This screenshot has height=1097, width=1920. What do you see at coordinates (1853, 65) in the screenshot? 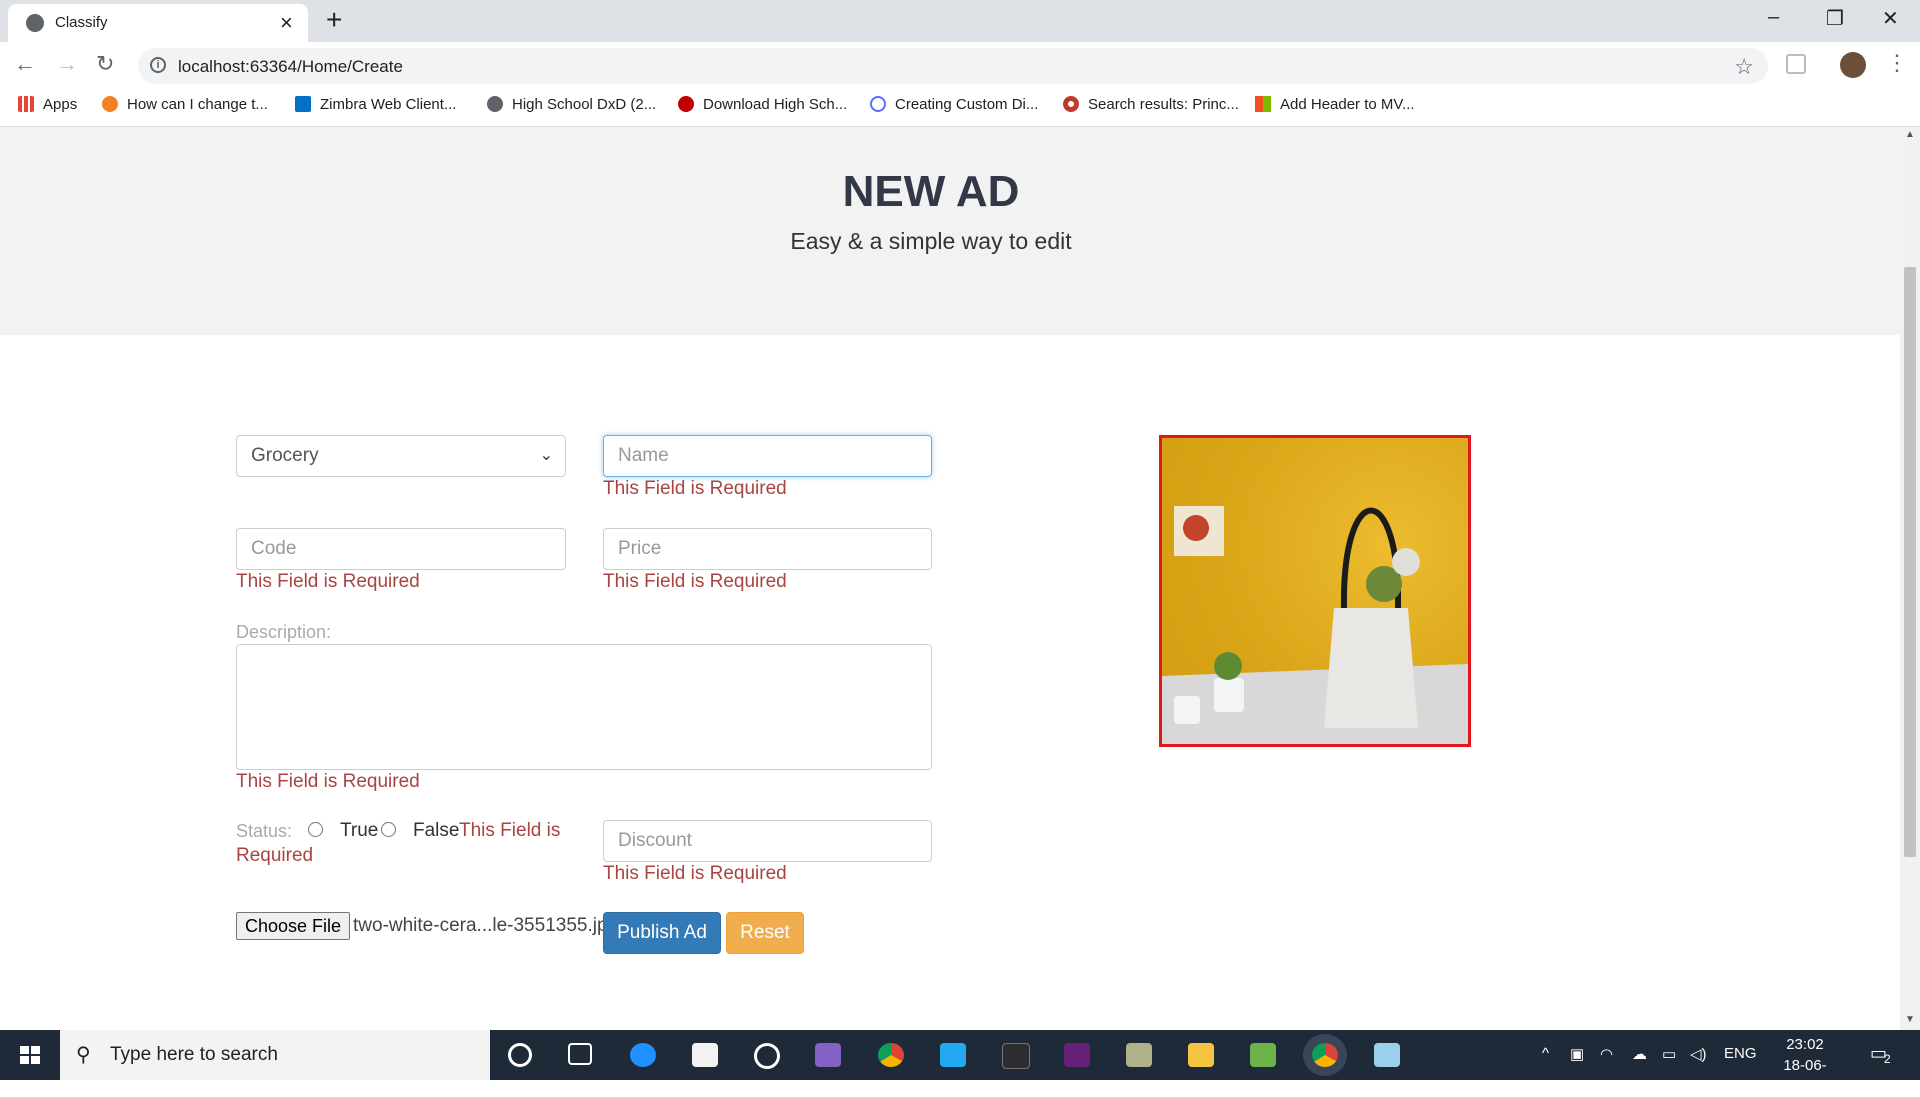
I see `profile-avatar` at bounding box center [1853, 65].